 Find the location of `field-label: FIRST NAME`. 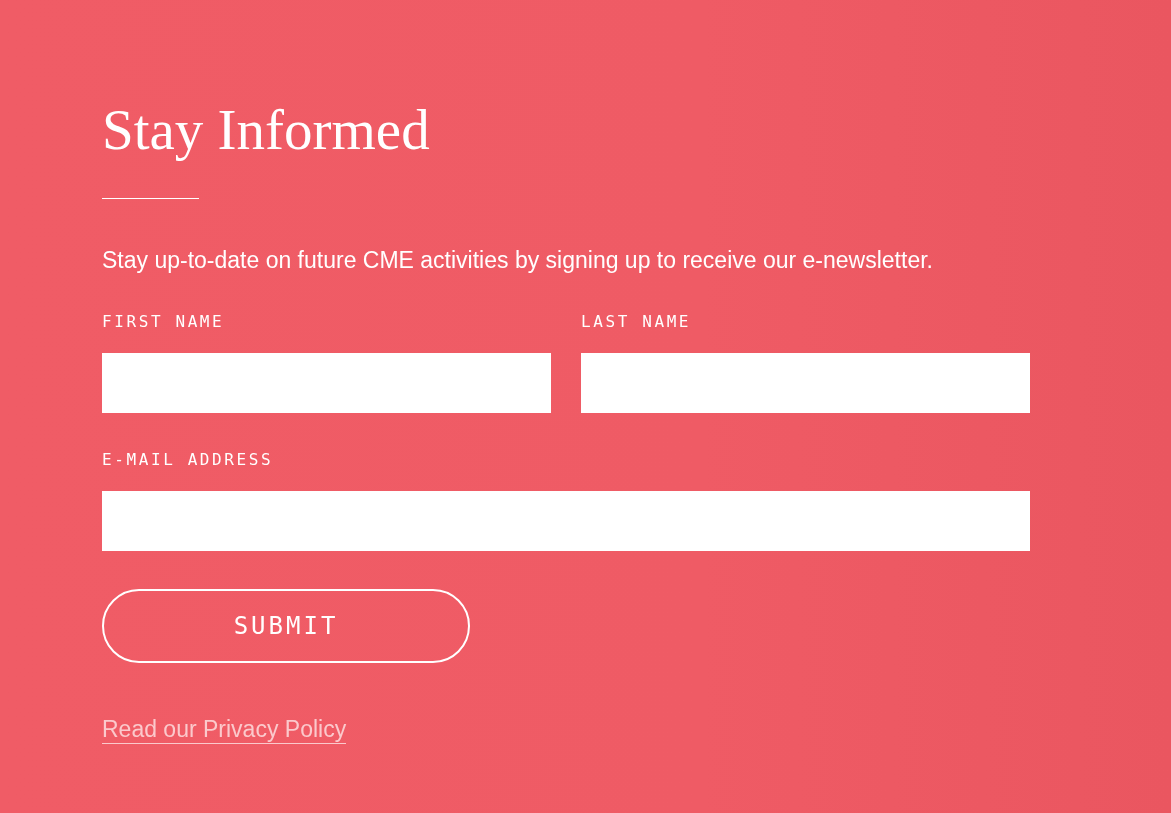

field-label: FIRST NAME is located at coordinates (163, 322).